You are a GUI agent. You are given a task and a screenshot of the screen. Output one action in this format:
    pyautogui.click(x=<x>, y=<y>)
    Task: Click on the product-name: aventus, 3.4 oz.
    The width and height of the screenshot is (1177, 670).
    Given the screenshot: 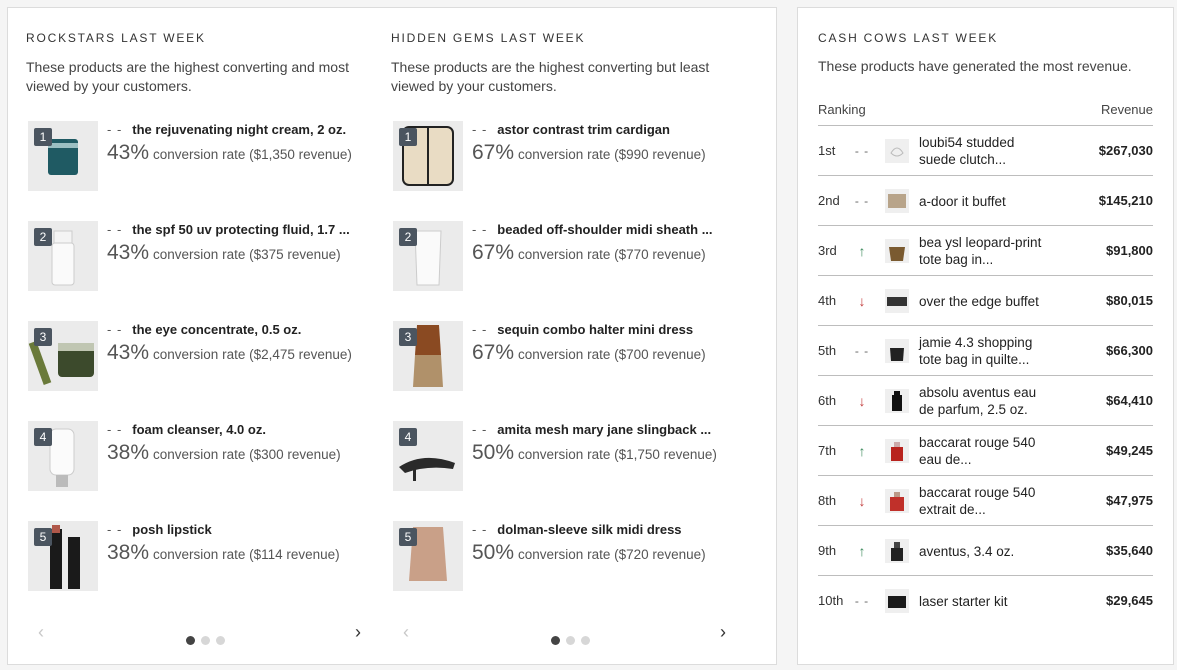 What is the action you would take?
    pyautogui.click(x=967, y=551)
    